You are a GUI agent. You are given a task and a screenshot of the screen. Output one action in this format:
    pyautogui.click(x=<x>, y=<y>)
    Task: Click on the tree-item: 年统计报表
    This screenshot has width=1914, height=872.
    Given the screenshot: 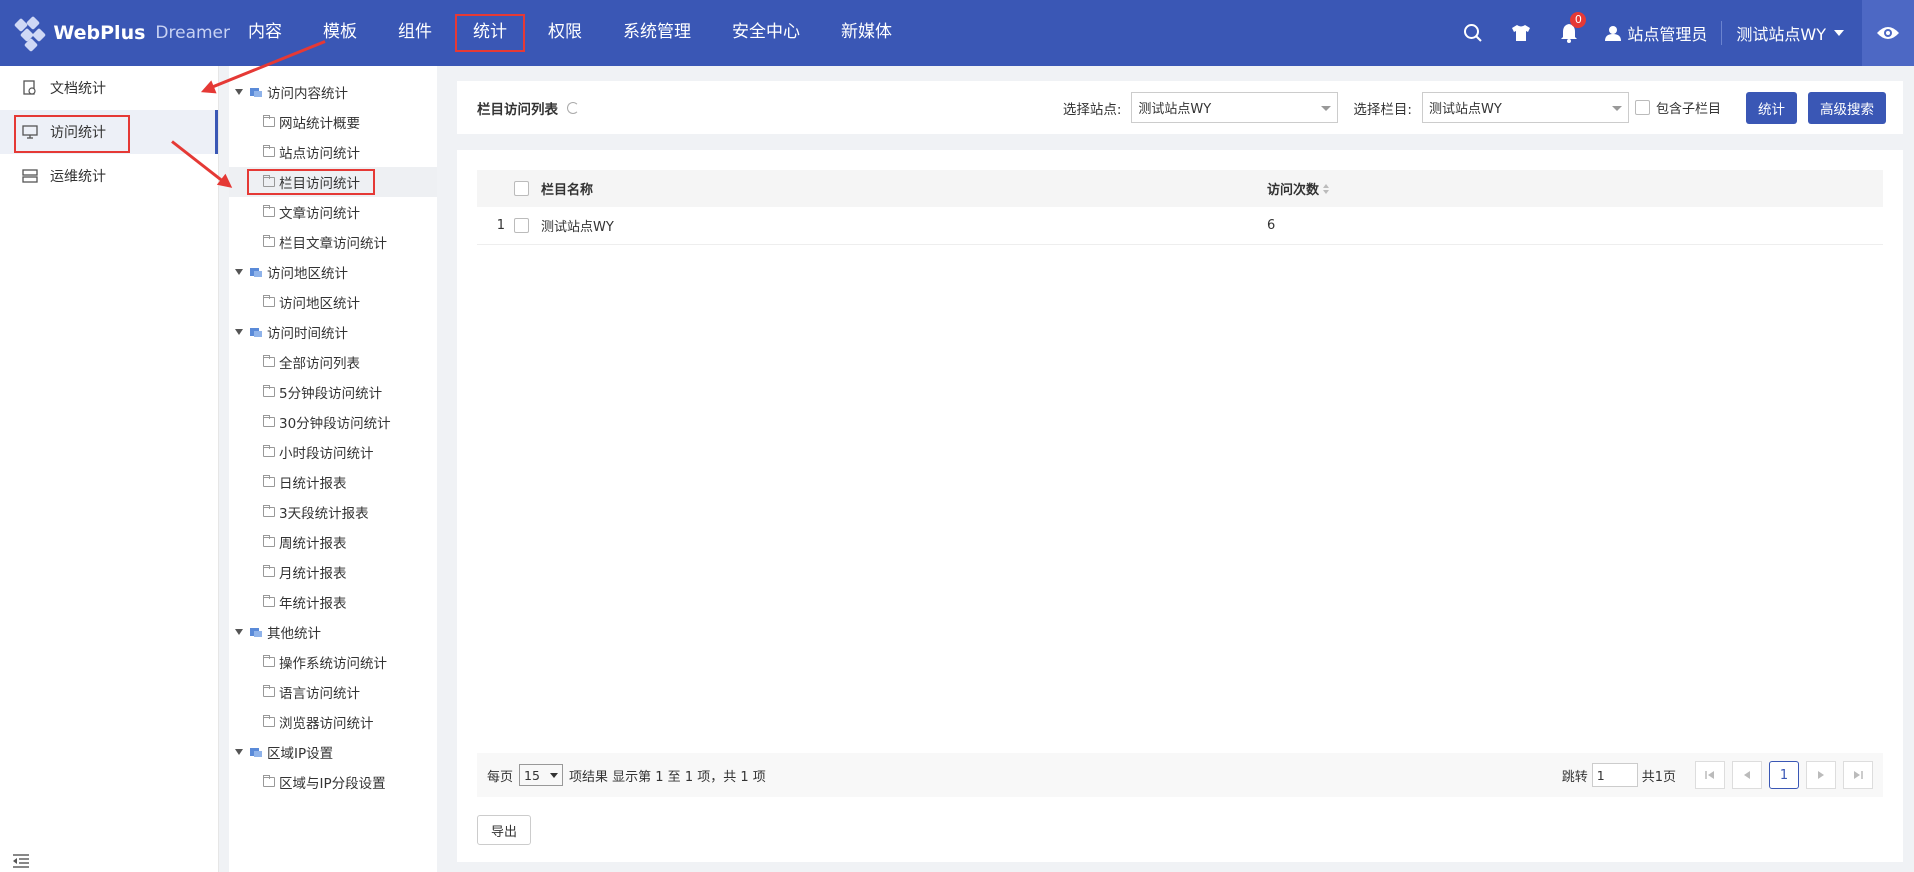 What is the action you would take?
    pyautogui.click(x=333, y=602)
    